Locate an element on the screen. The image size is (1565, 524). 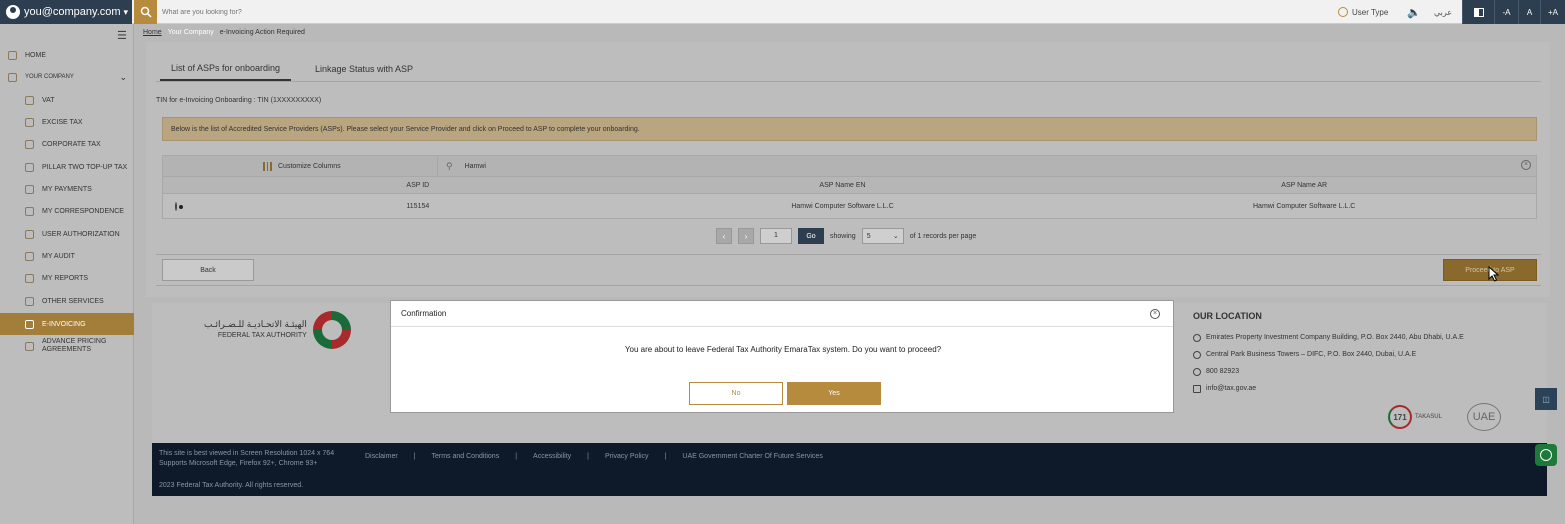
breadcrumb-company: Your Company is located at coordinates (191, 32).